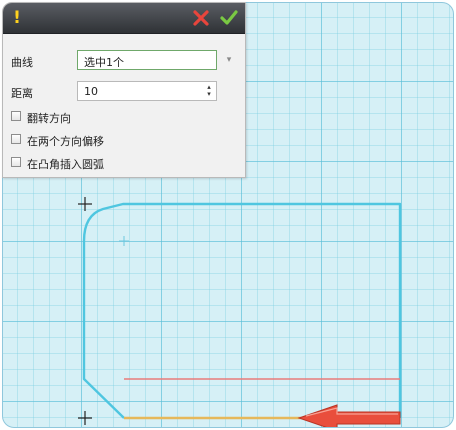 The image size is (456, 430). What do you see at coordinates (104, 62) in the screenshot?
I see `curve-selection-value: 选中1个` at bounding box center [104, 62].